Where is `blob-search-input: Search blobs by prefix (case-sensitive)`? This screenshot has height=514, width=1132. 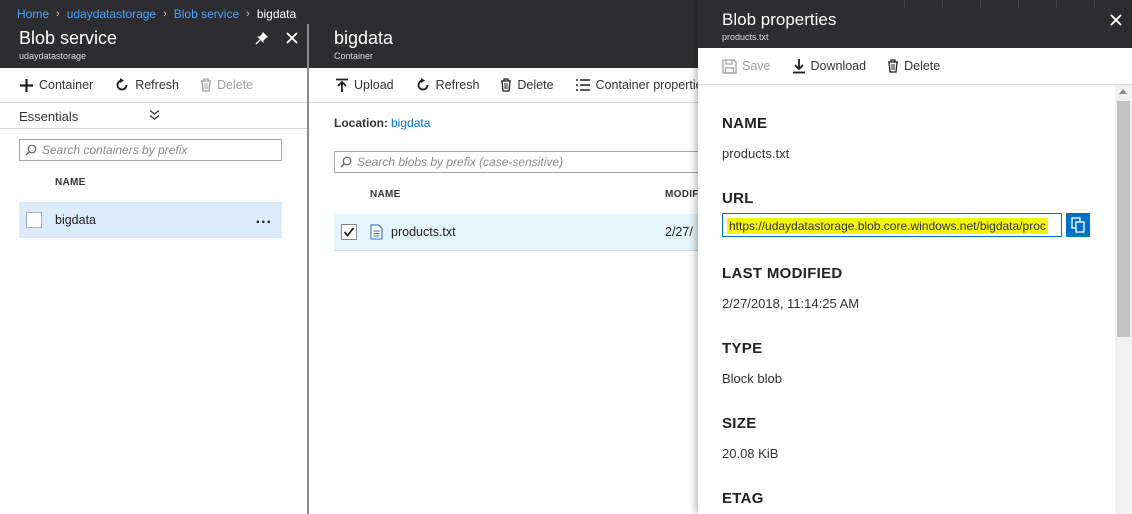
blob-search-input: Search blobs by prefix (case-sensitive) is located at coordinates (524, 162).